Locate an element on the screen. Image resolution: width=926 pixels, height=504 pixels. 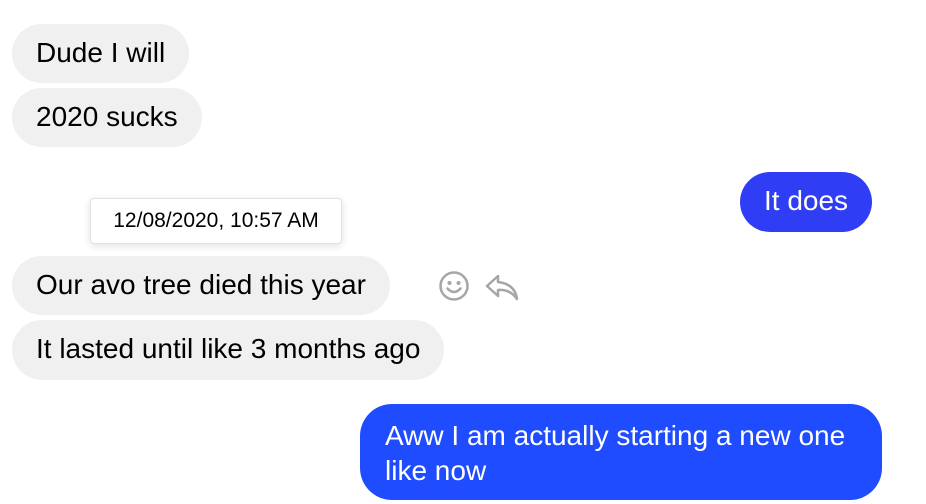
incoming-message: Our avo tree died this year is located at coordinates (201, 285).